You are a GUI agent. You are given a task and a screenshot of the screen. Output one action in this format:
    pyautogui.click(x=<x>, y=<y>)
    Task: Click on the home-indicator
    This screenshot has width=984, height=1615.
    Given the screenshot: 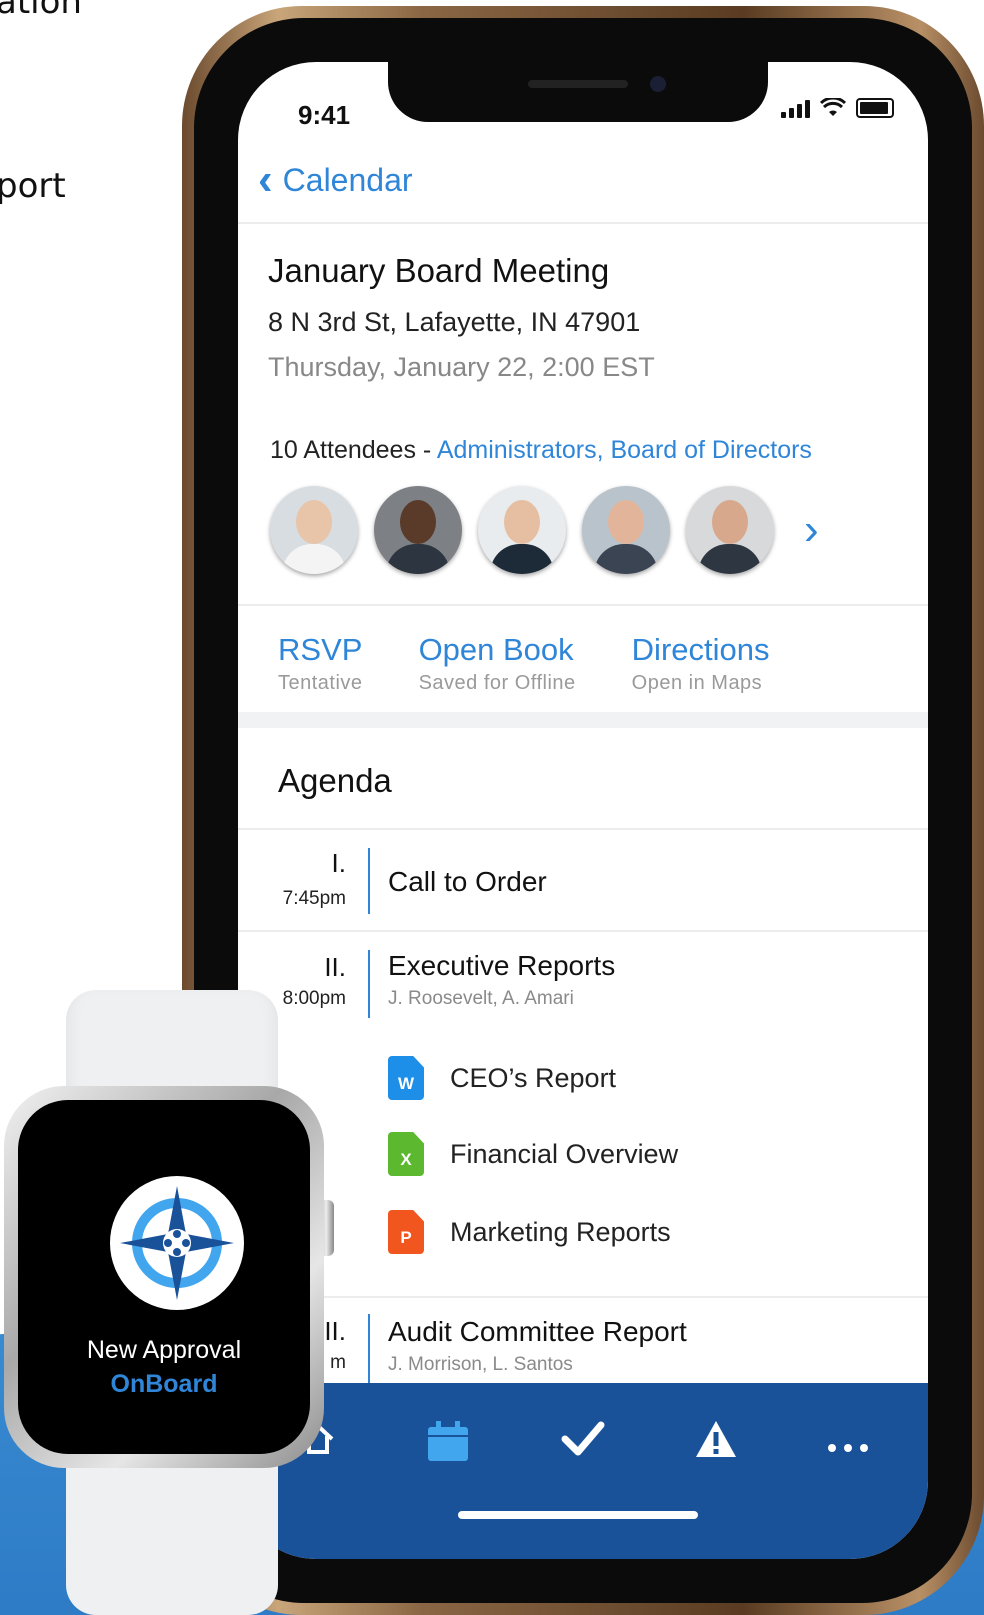 What is the action you would take?
    pyautogui.click(x=578, y=1515)
    